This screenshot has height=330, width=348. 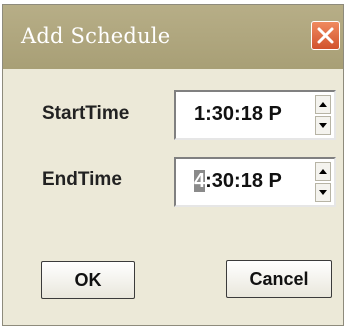 I want to click on start-time-text: 1:30:18 P, so click(x=238, y=114).